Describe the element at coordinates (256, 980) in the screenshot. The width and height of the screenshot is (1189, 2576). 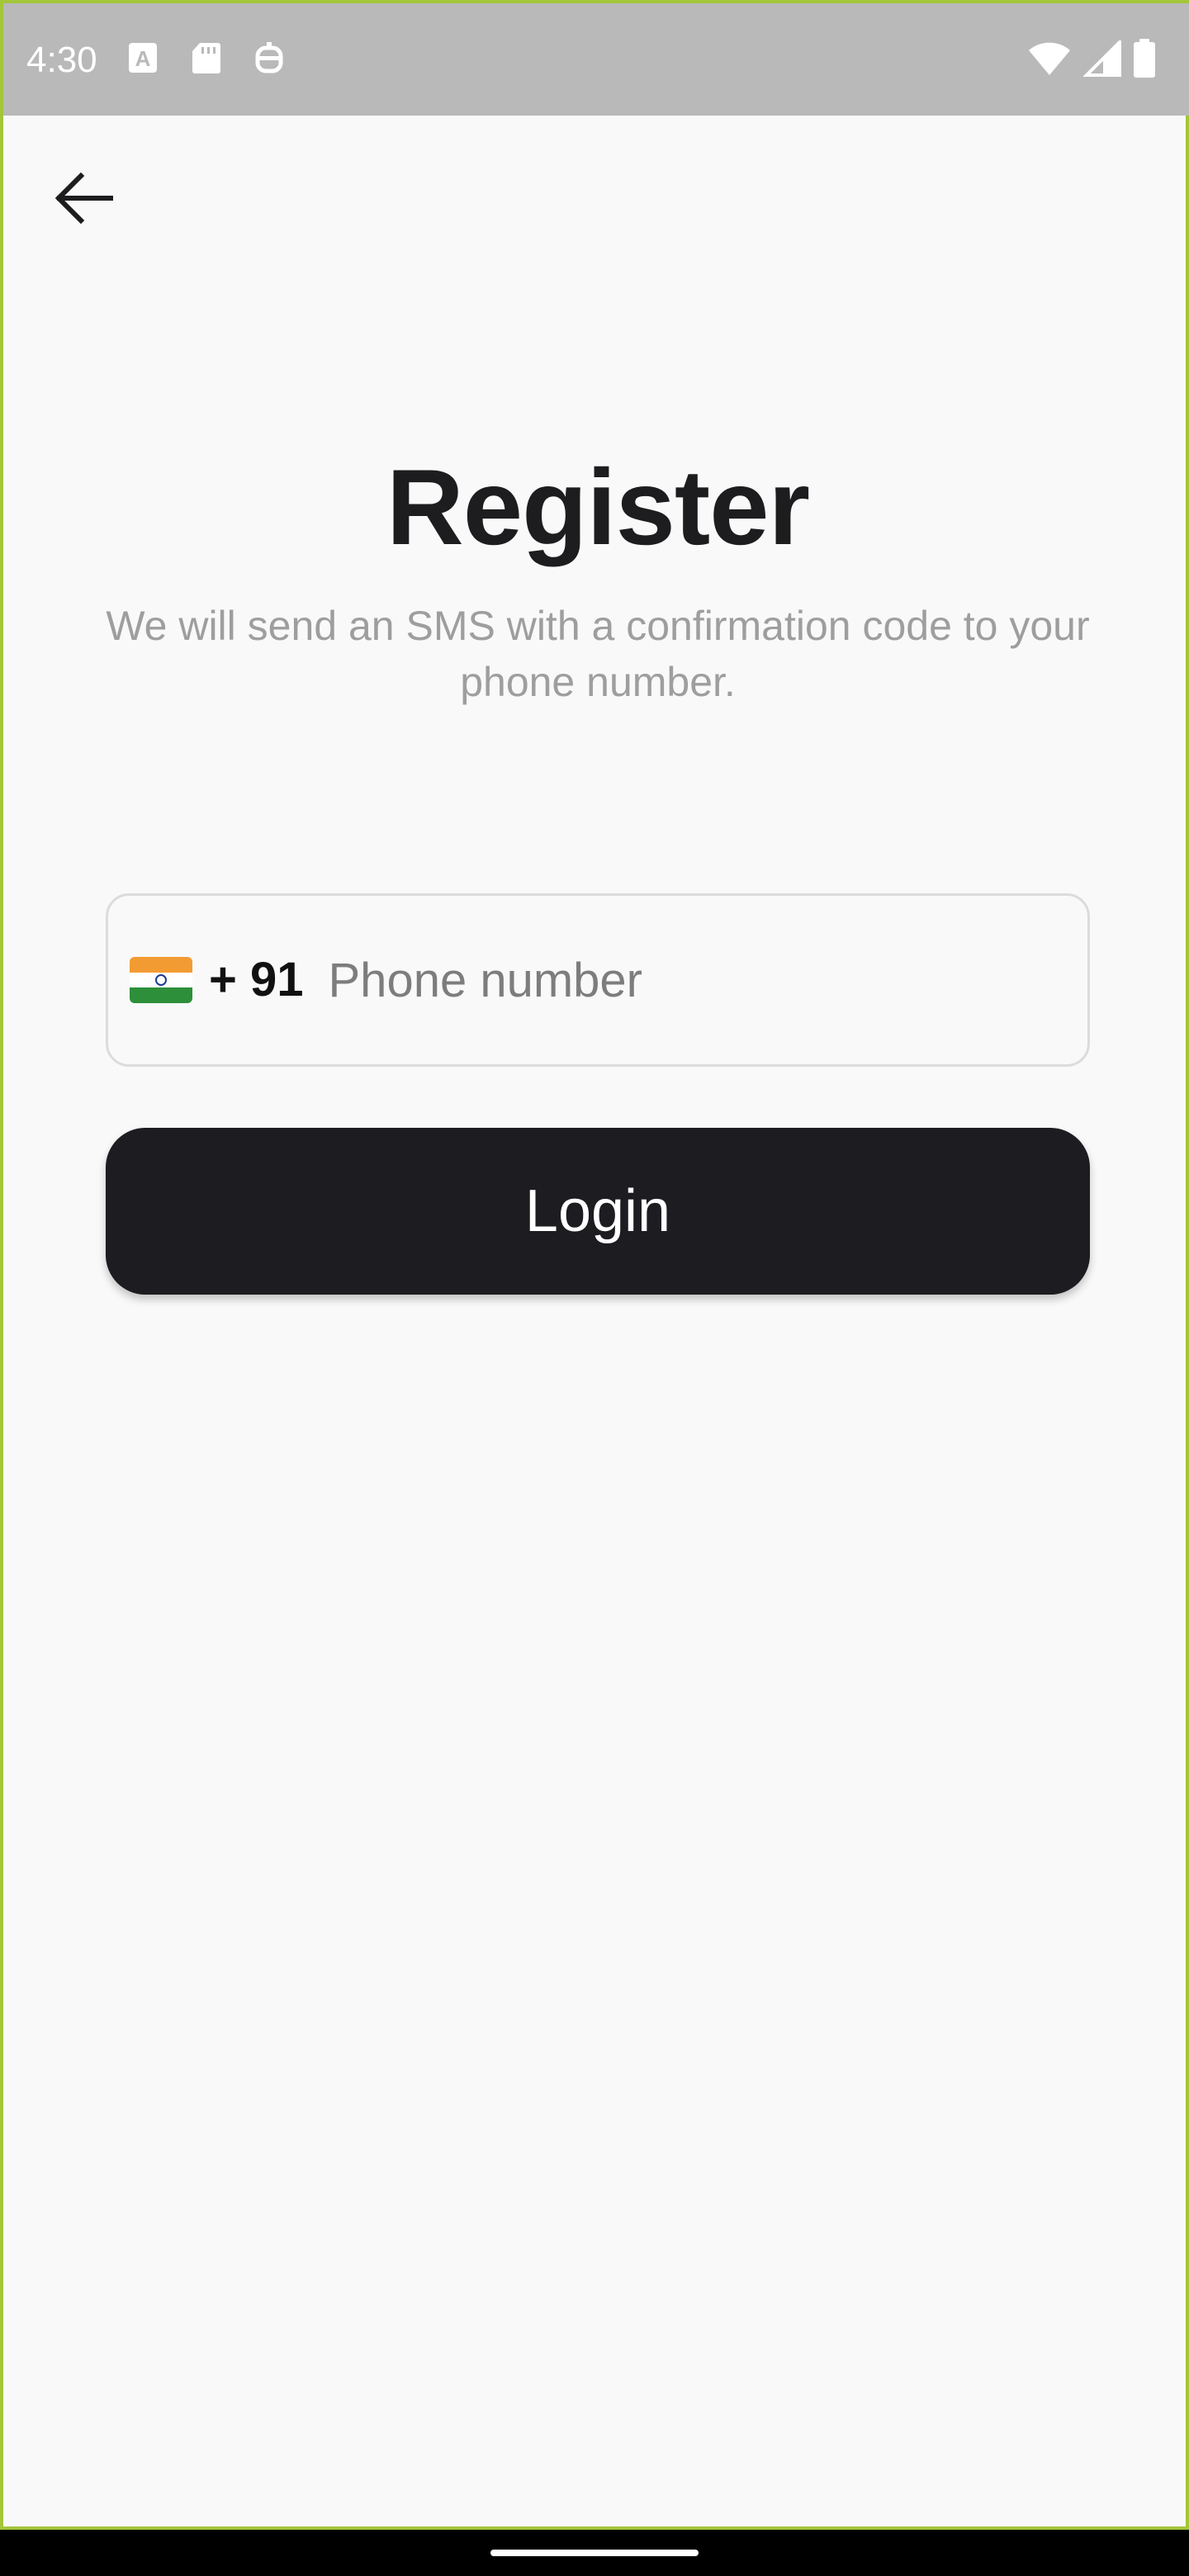
I see `dial-code: + 91` at that location.